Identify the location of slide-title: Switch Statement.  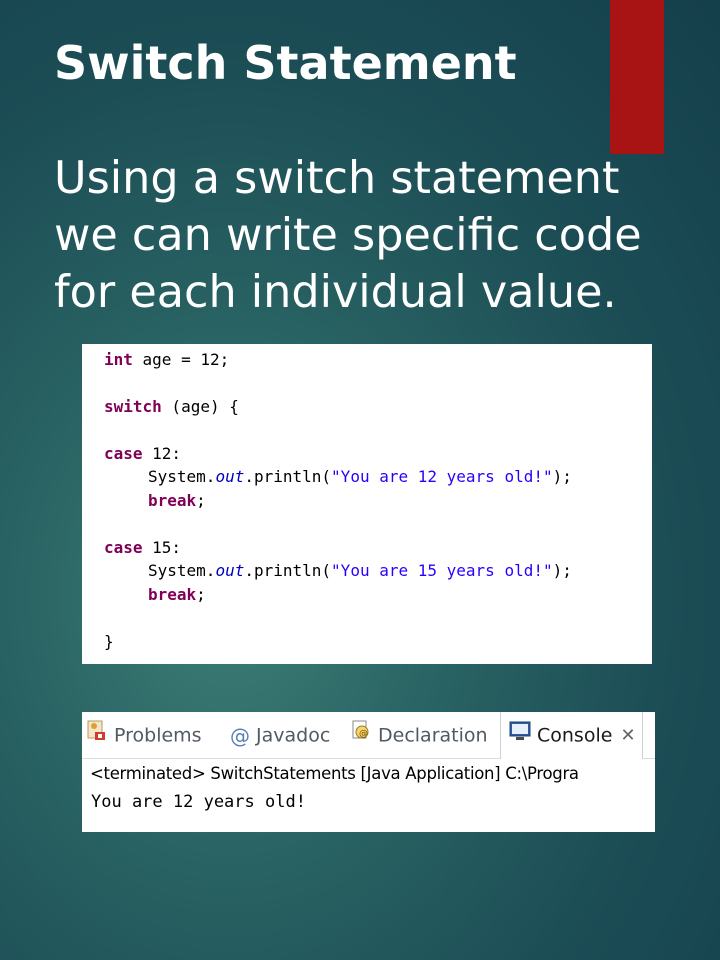
(285, 63).